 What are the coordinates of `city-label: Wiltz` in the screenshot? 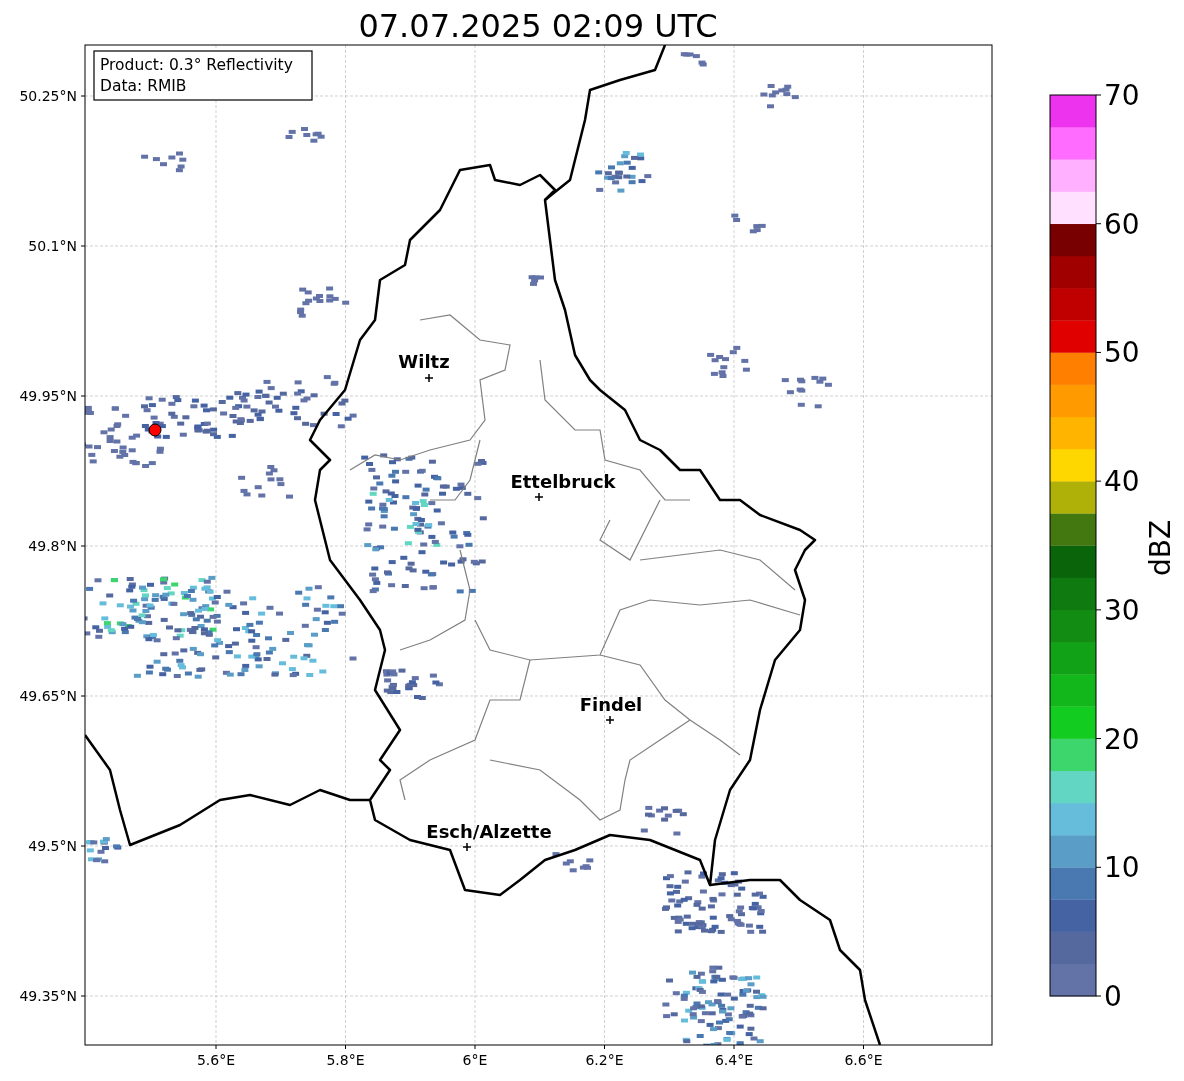 It's located at (424, 361).